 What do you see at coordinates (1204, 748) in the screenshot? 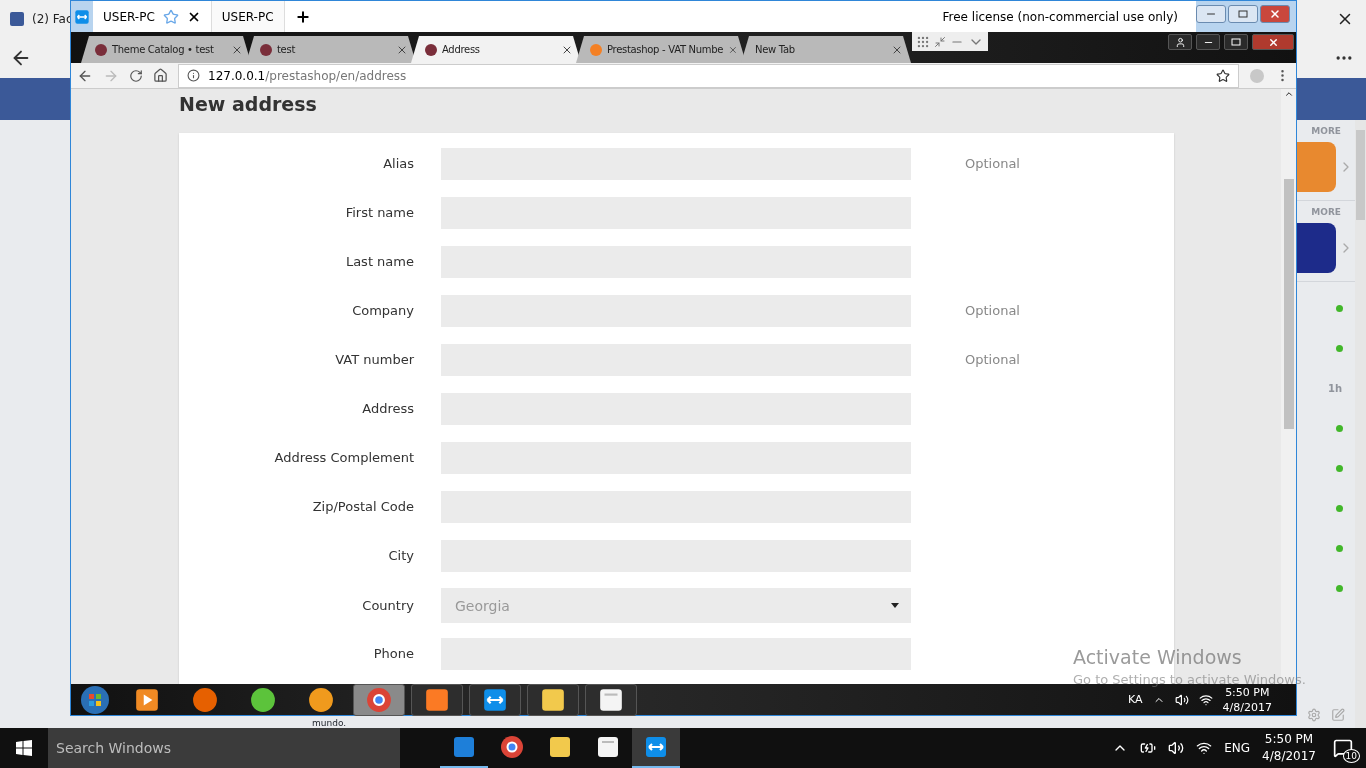
I see `wifi-icon` at bounding box center [1204, 748].